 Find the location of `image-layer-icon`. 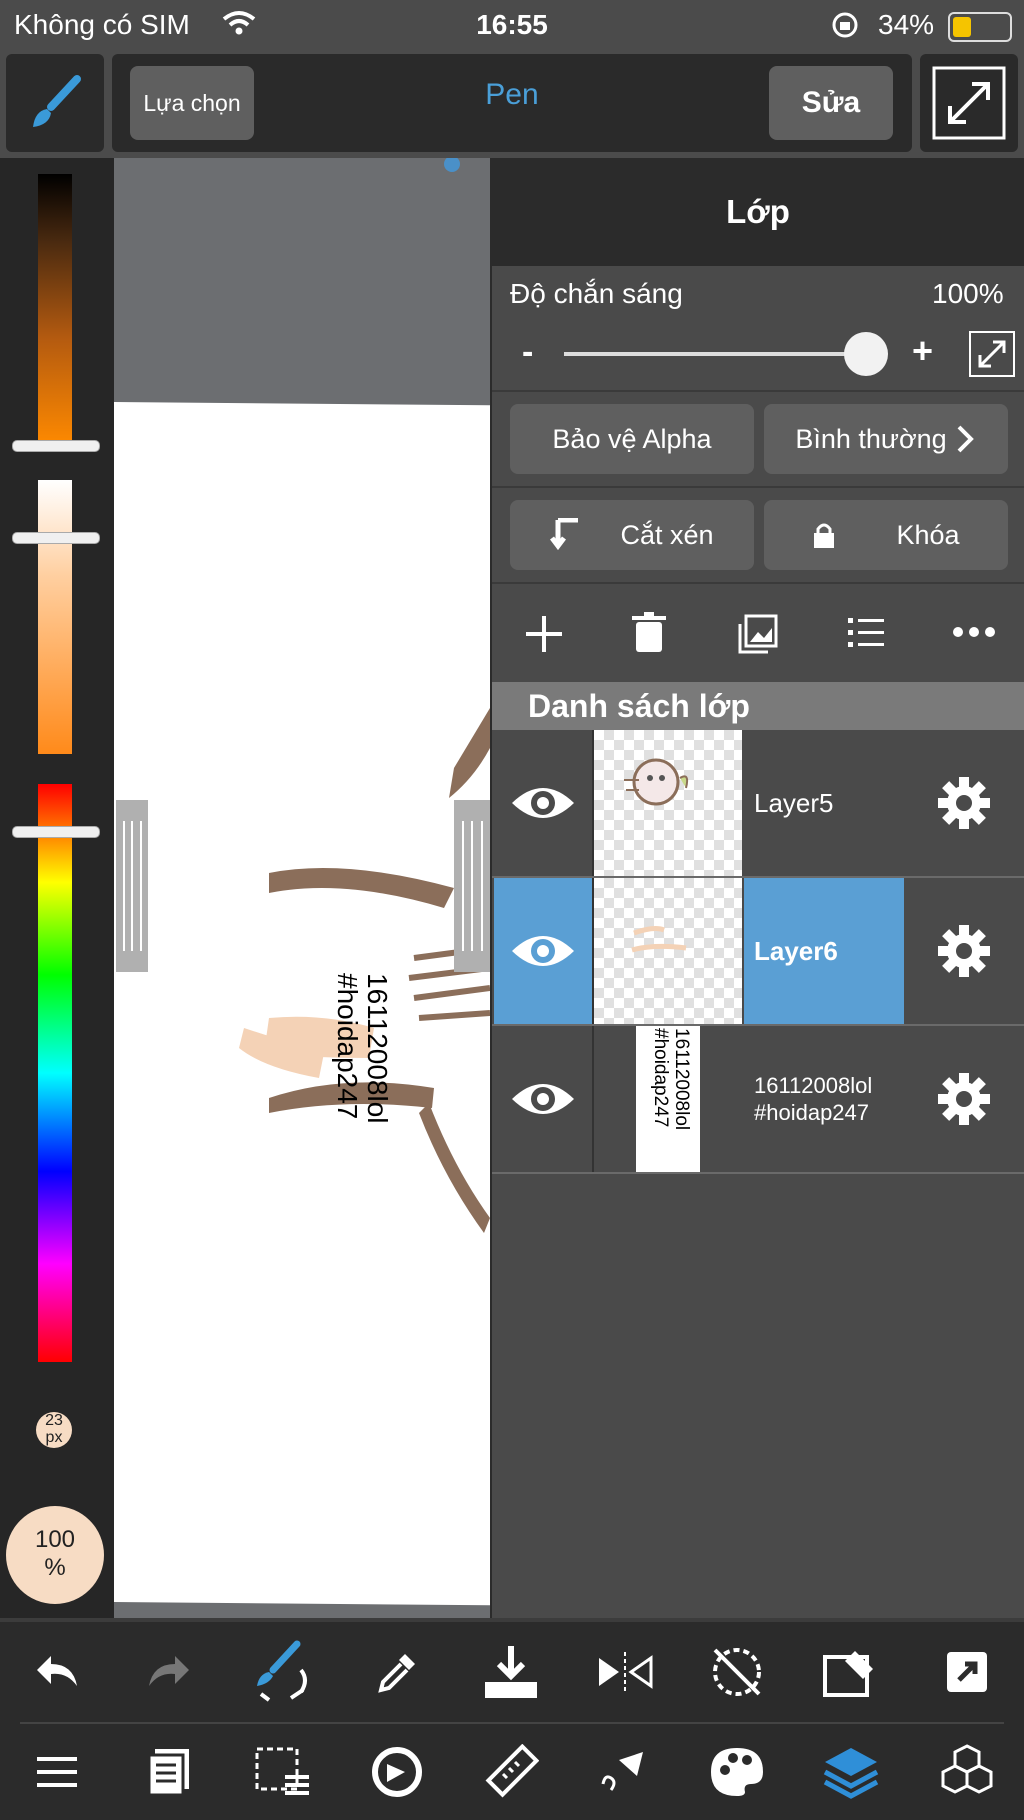

image-layer-icon is located at coordinates (758, 634).